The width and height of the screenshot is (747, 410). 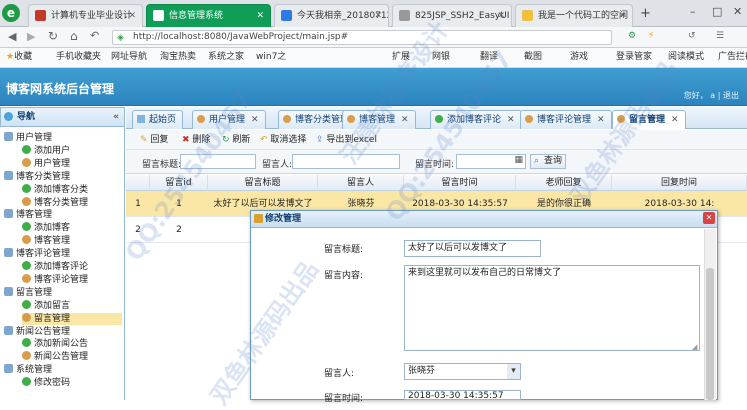 I want to click on tab-comment-manage: 博客评论管理 ✕, so click(x=566, y=119).